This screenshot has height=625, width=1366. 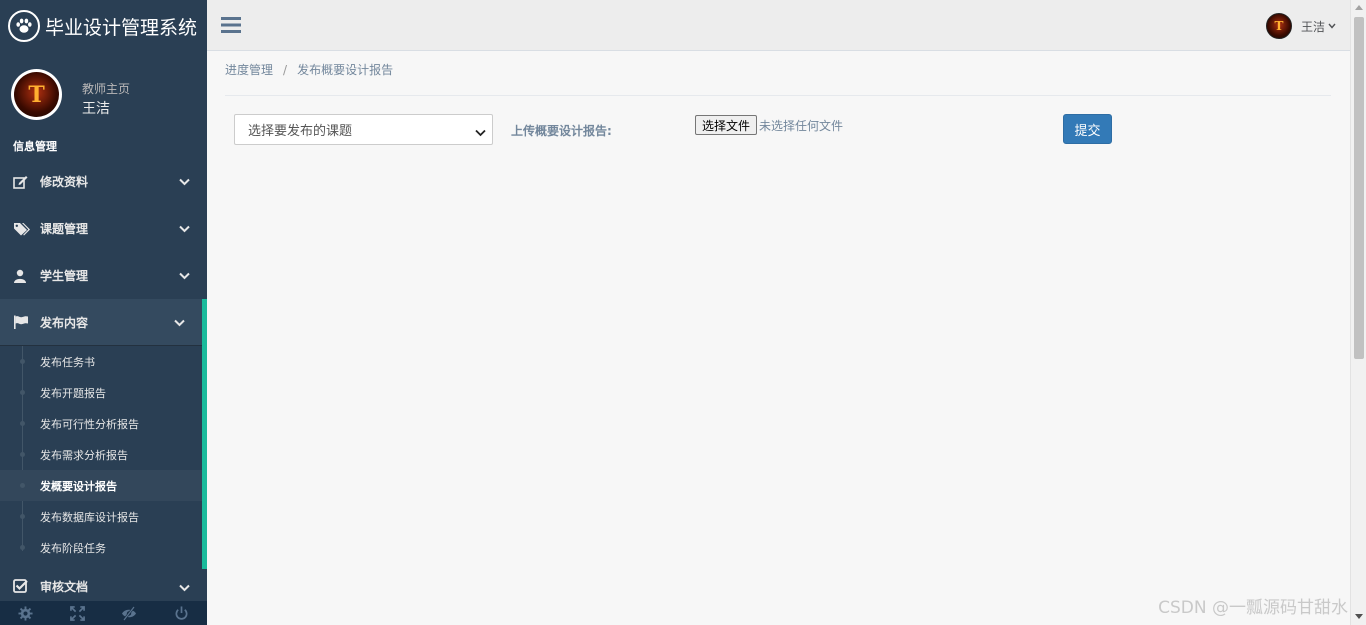 What do you see at coordinates (101, 485) in the screenshot?
I see `submenu-item-outline-design-report: 发概要设计报告` at bounding box center [101, 485].